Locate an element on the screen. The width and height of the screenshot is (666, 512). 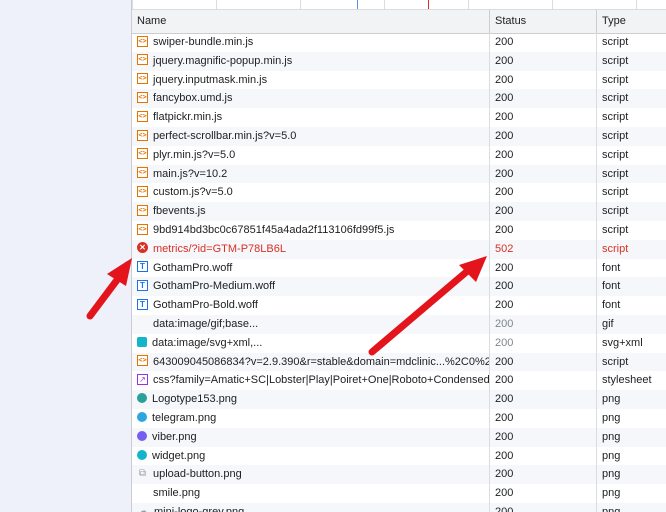
request-row: <> fancybox.umd.js 200 script is located at coordinates (399, 99).